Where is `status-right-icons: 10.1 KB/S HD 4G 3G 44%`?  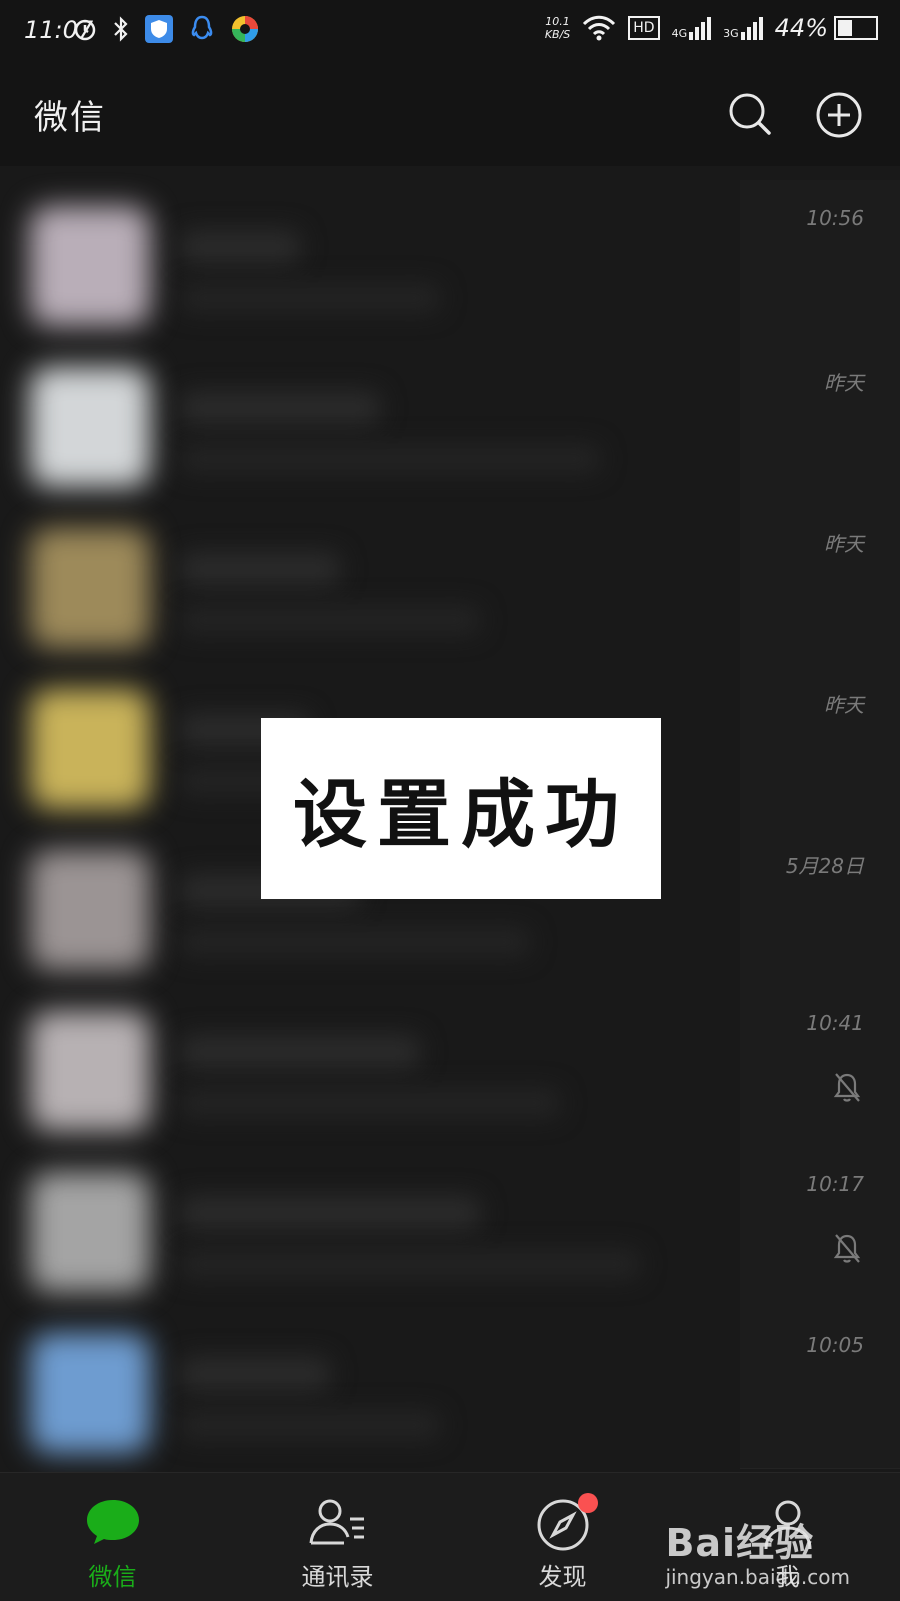
status-right-icons: 10.1 KB/S HD 4G 3G 44% is located at coordinates (711, 28).